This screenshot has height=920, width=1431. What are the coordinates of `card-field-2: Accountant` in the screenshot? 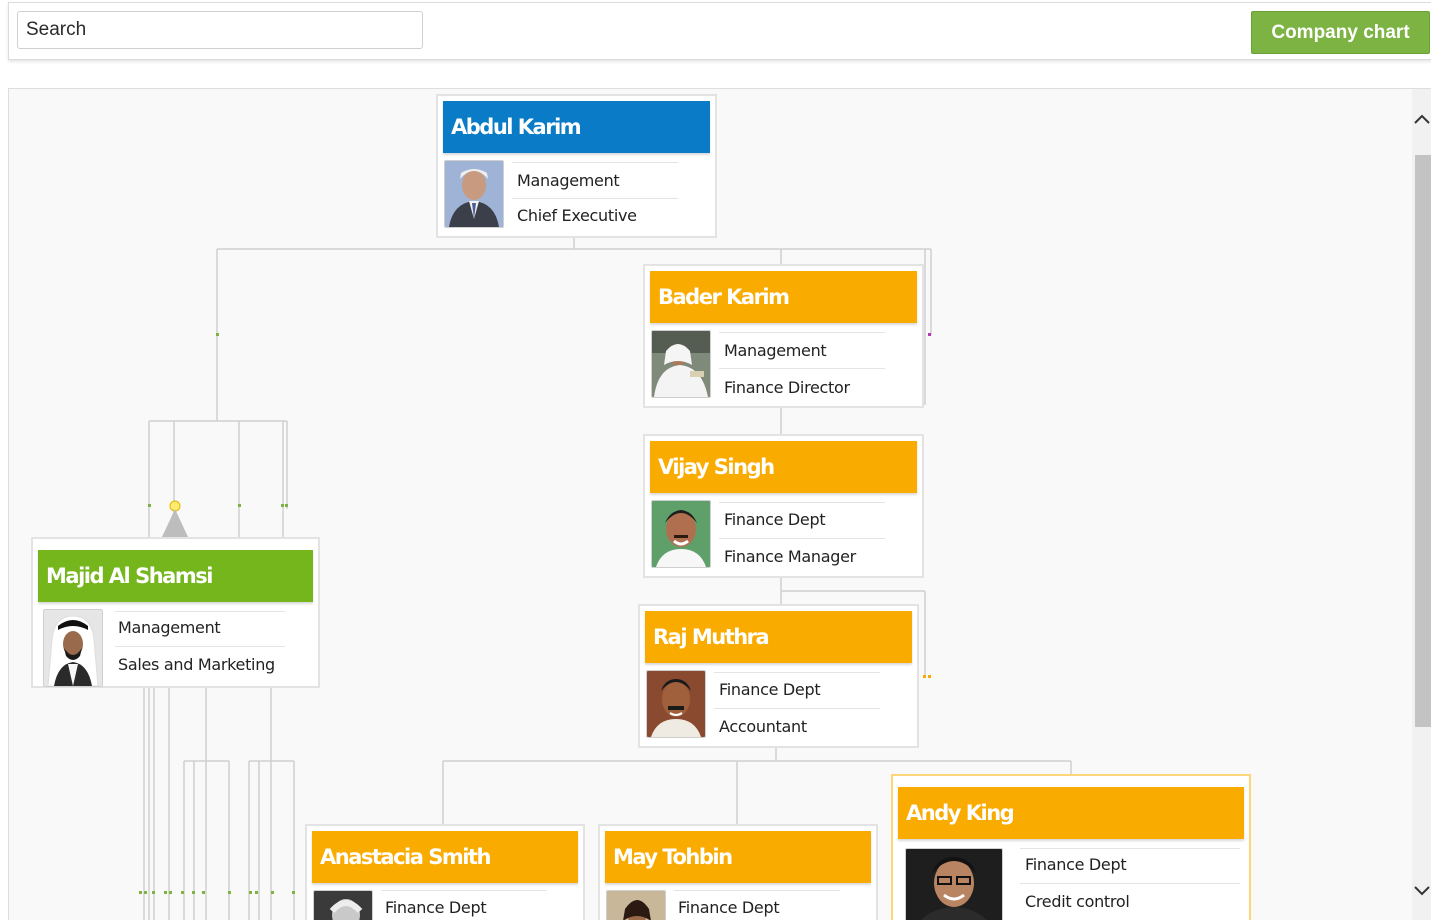 It's located at (763, 726).